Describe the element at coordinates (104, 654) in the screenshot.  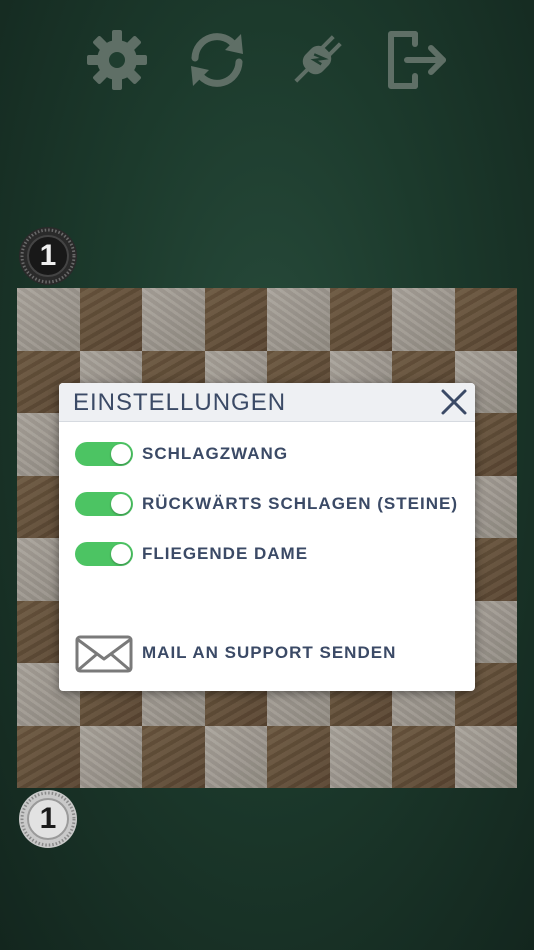
I see `mail-icon` at that location.